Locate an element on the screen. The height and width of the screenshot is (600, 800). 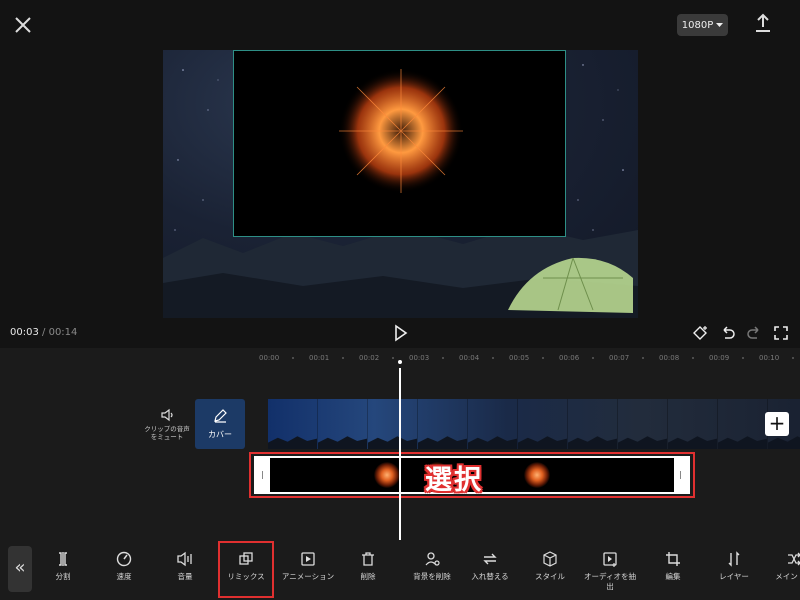
tool-label: アニメーション is located at coordinates (308, 576).